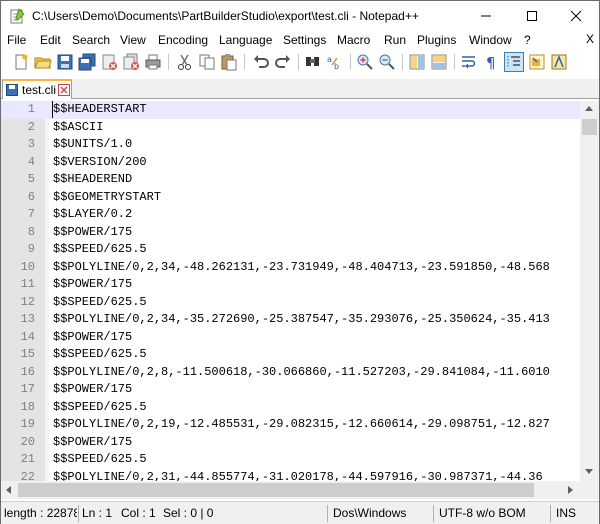 This screenshot has width=600, height=524. I want to click on vertical-scrollbar, so click(589, 291).